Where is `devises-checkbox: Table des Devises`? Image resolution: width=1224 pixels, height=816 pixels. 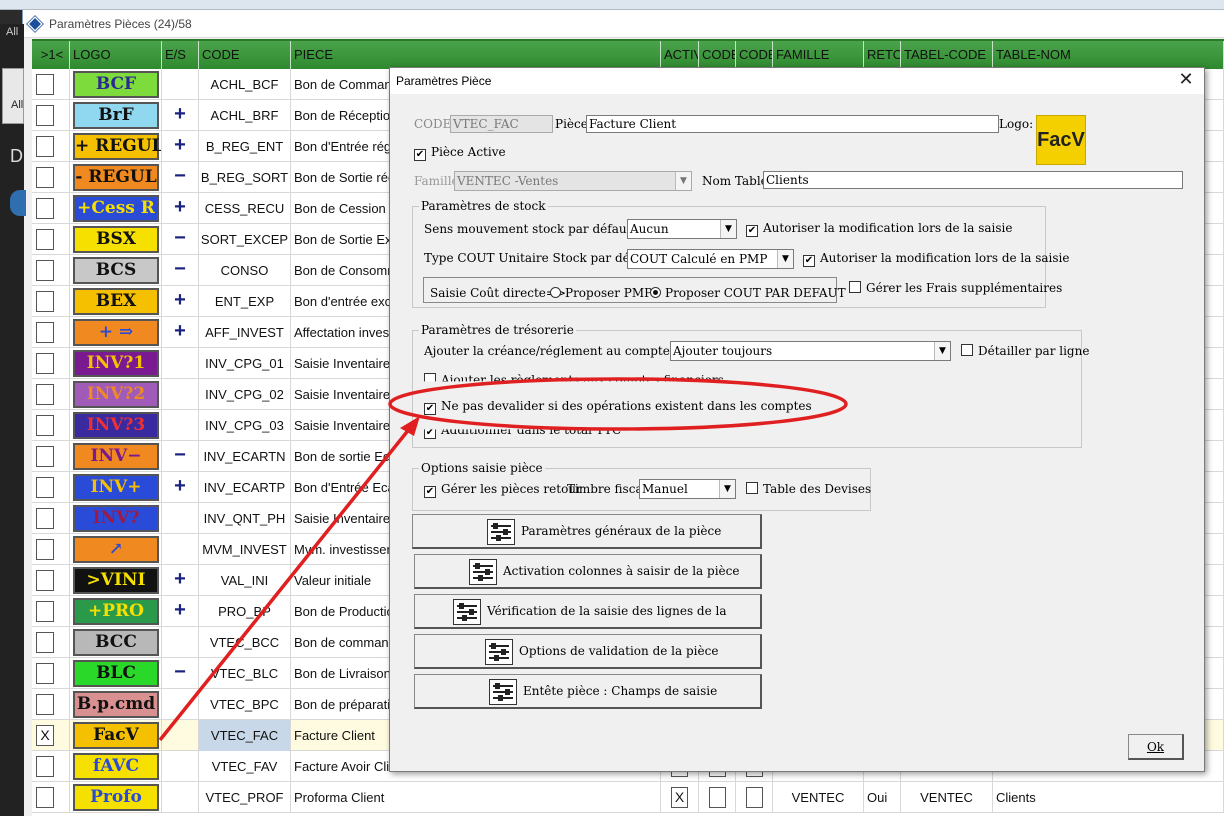 devises-checkbox: Table des Devises is located at coordinates (808, 489).